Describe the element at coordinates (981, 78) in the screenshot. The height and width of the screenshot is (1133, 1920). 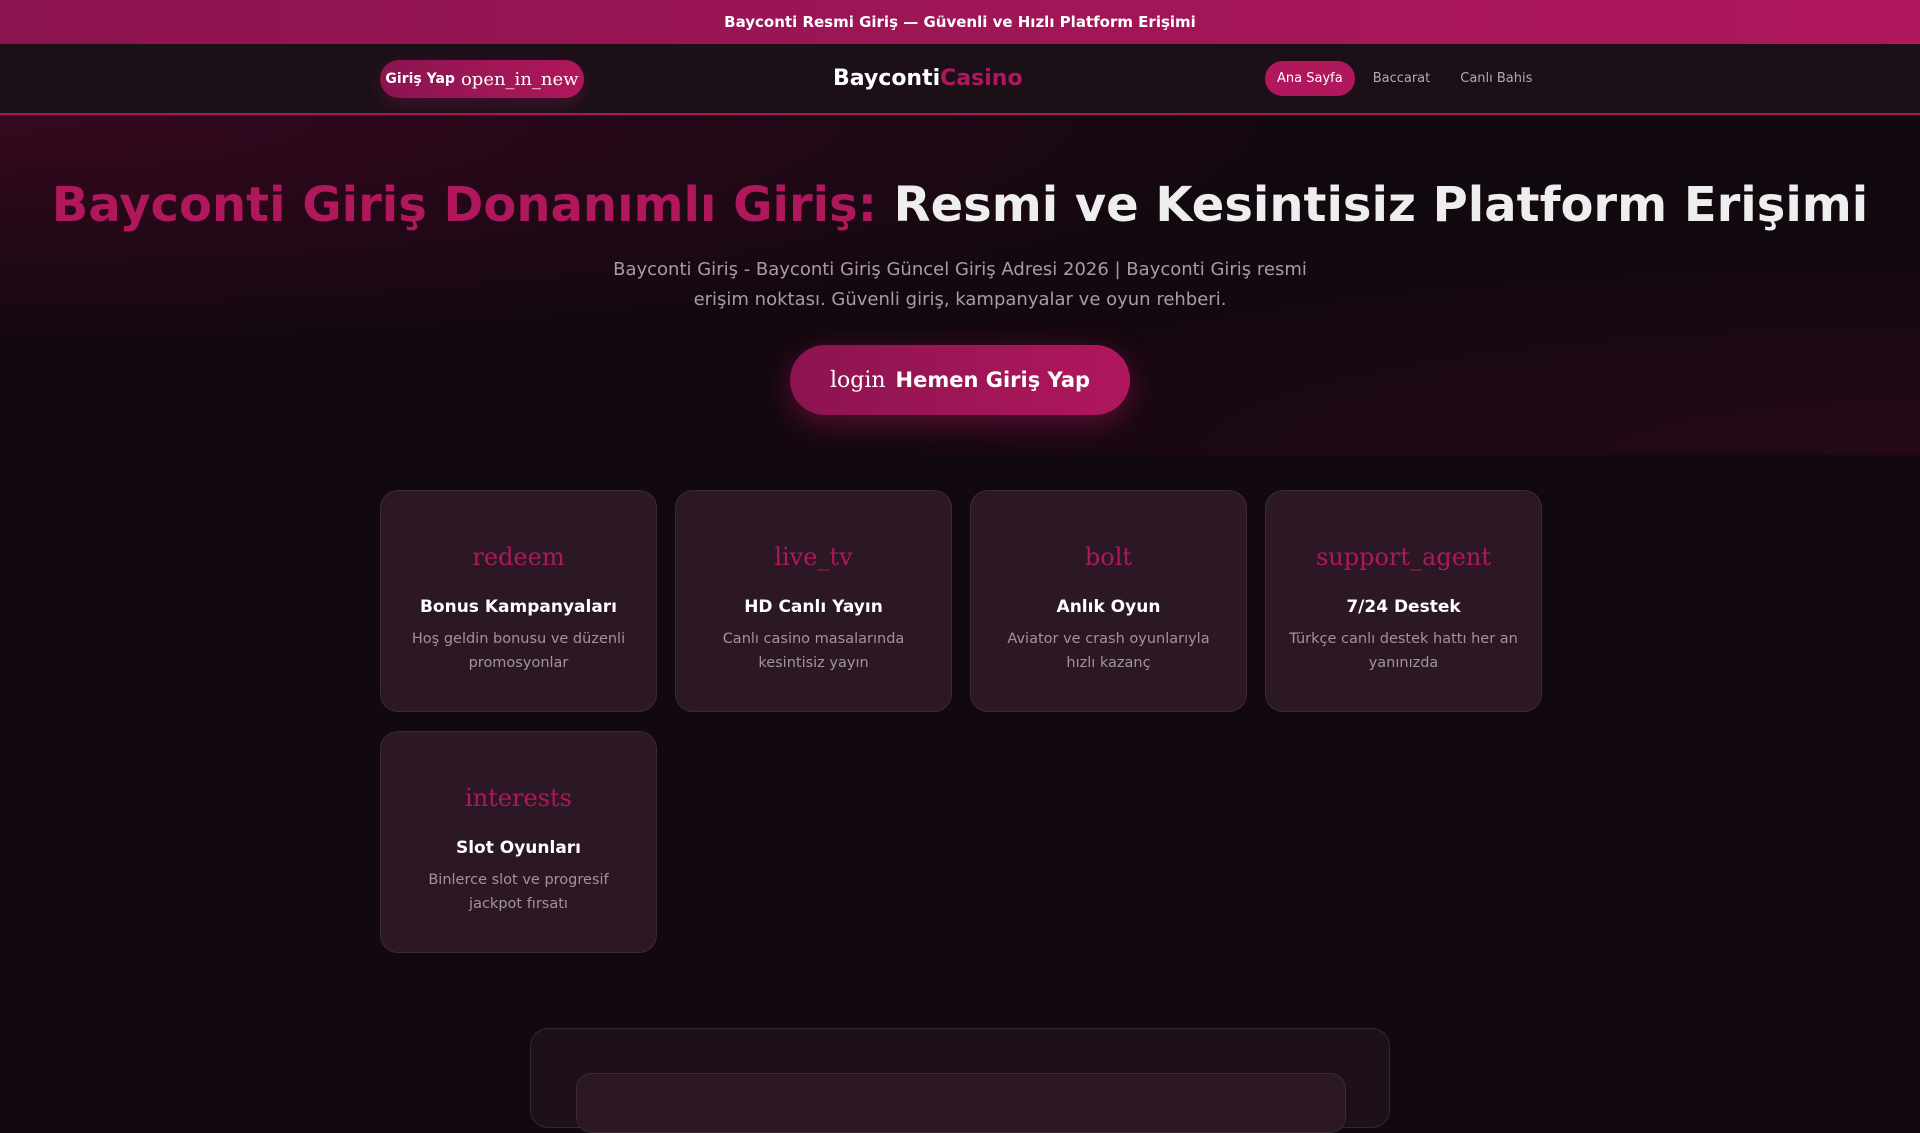
I see `logo-accent: Casino` at that location.